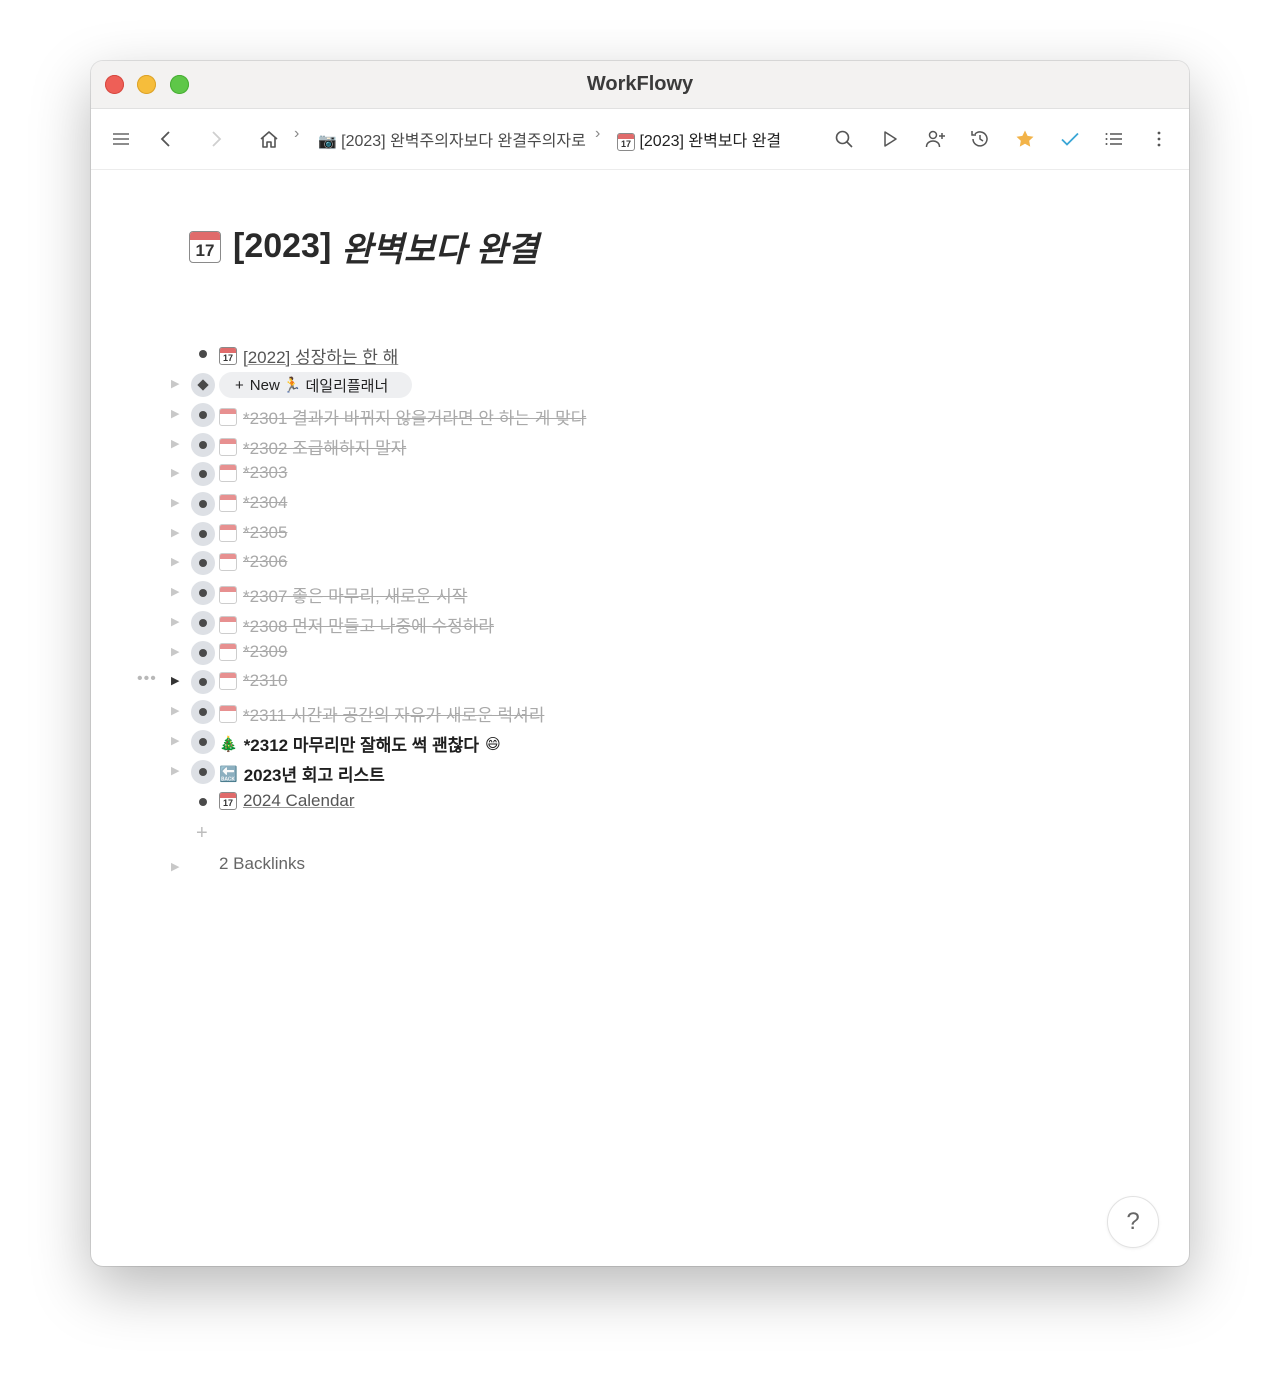 The width and height of the screenshot is (1280, 1387). Describe the element at coordinates (175, 866) in the screenshot. I see `backlinks-expand-icon: ▶` at that location.